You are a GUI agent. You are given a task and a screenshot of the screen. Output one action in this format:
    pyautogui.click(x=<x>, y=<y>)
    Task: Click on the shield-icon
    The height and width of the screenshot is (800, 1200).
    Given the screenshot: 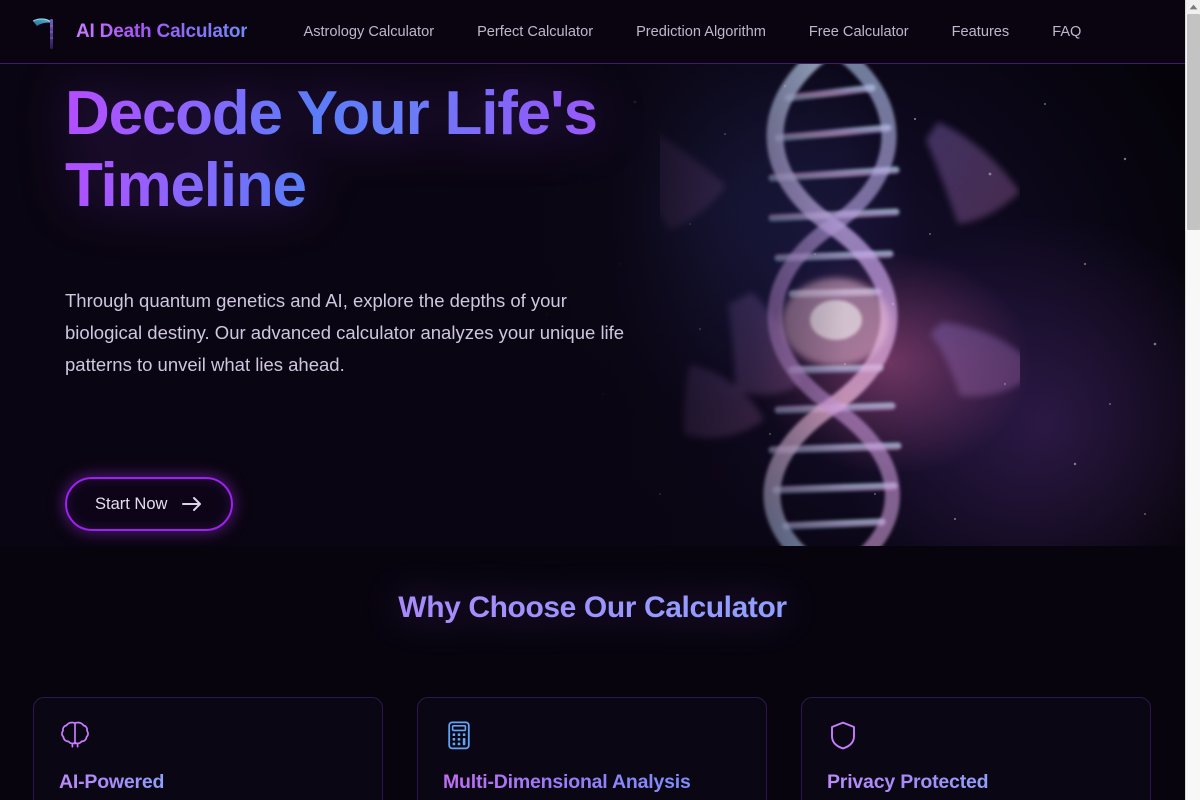 What is the action you would take?
    pyautogui.click(x=843, y=738)
    